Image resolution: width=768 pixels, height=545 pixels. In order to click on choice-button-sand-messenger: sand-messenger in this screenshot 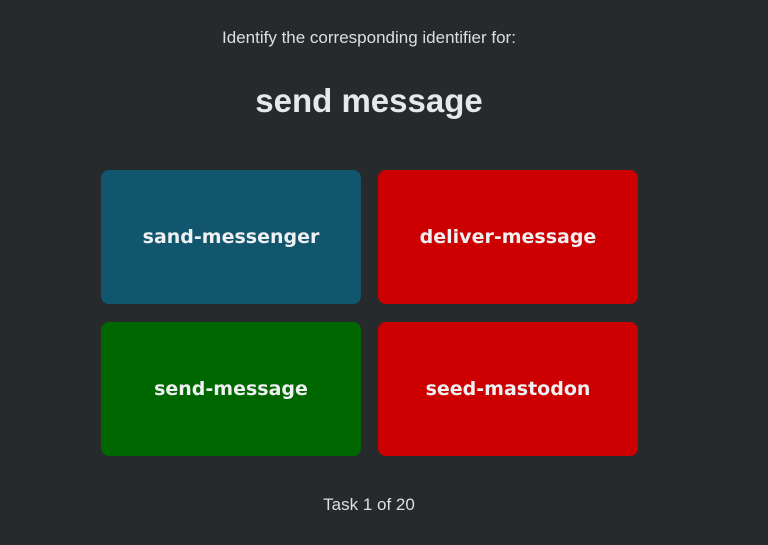, I will do `click(231, 237)`.